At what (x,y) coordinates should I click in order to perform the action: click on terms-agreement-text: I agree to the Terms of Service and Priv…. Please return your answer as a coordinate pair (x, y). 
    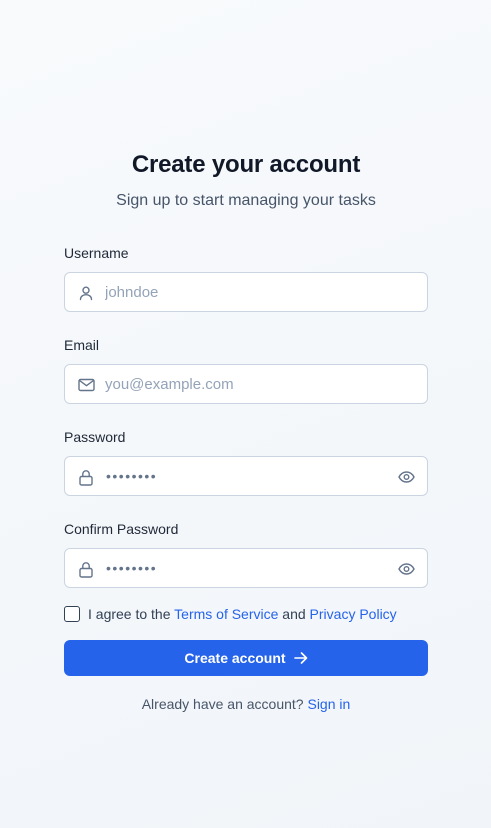
    Looking at the image, I should click on (242, 614).